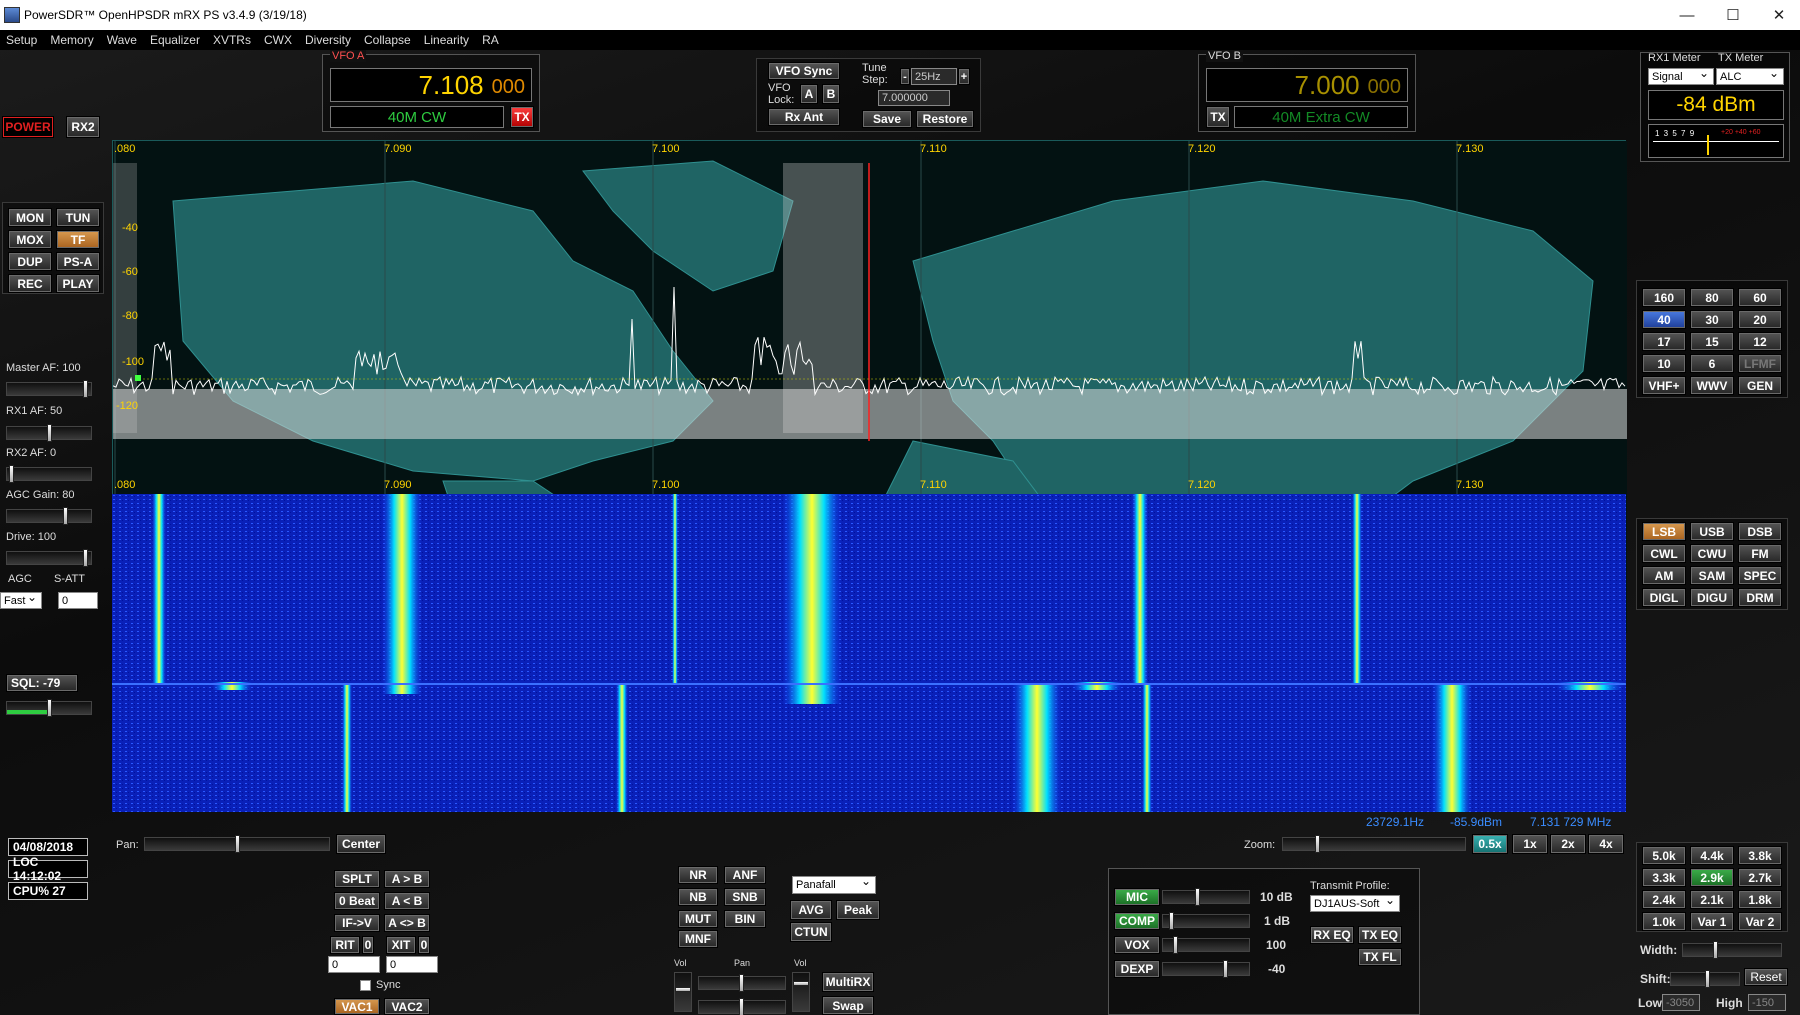  I want to click on tx-meter-select: ALC, so click(1750, 75).